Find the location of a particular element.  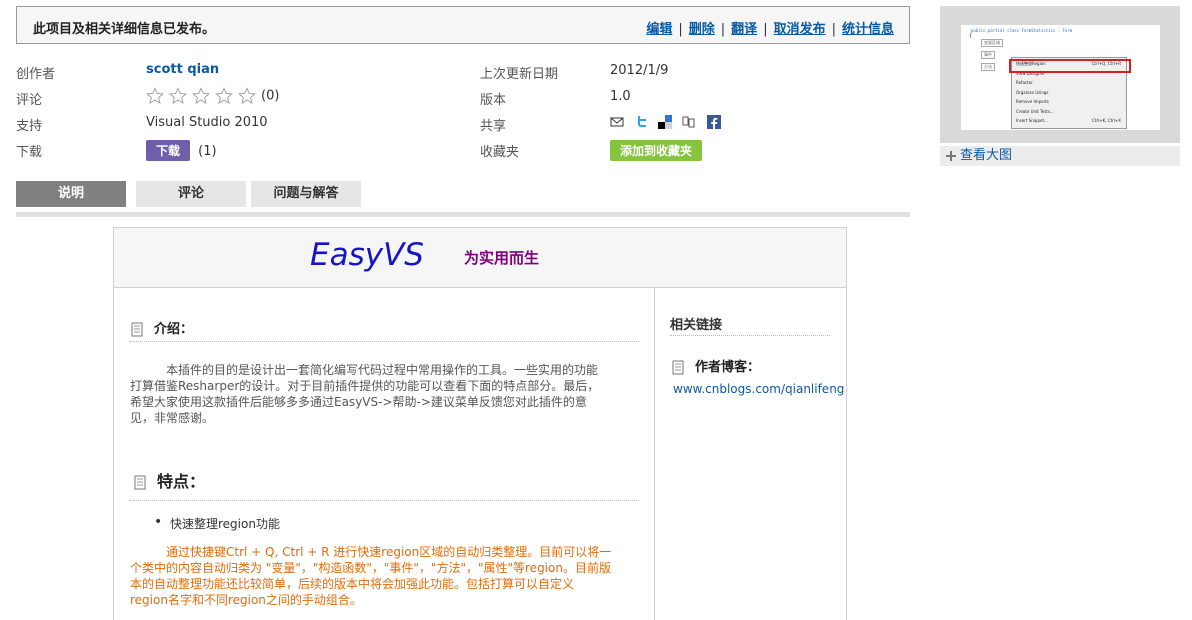

rating-label: 评论 is located at coordinates (29, 100).